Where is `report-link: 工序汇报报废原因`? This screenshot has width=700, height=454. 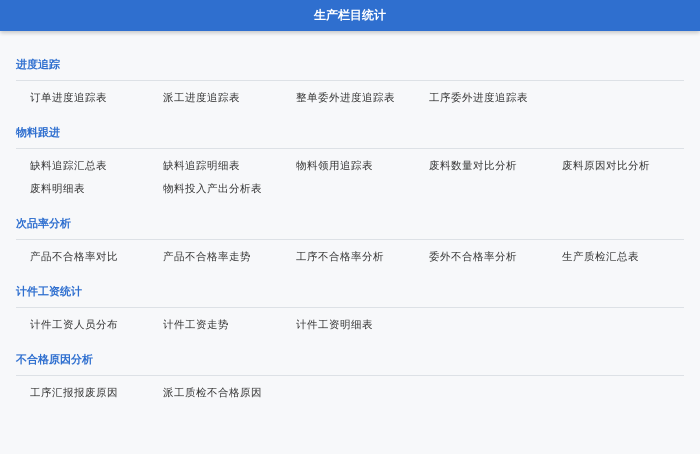 report-link: 工序汇报报废原因 is located at coordinates (74, 393).